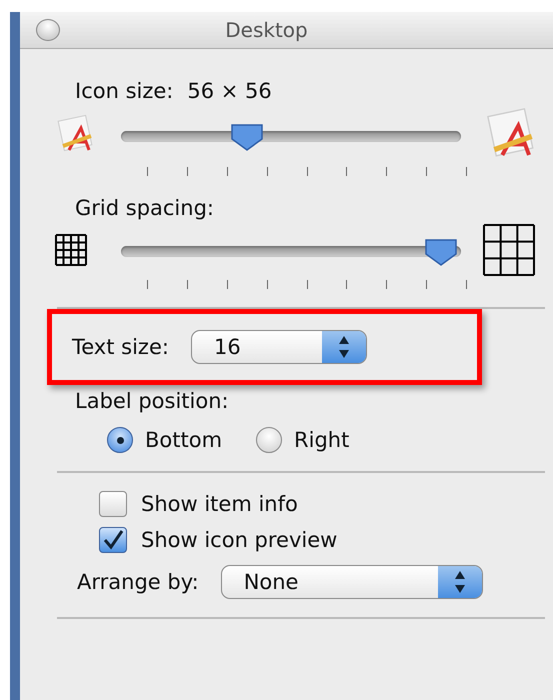 The width and height of the screenshot is (553, 700). I want to click on arrange-by-popup: None, so click(351, 582).